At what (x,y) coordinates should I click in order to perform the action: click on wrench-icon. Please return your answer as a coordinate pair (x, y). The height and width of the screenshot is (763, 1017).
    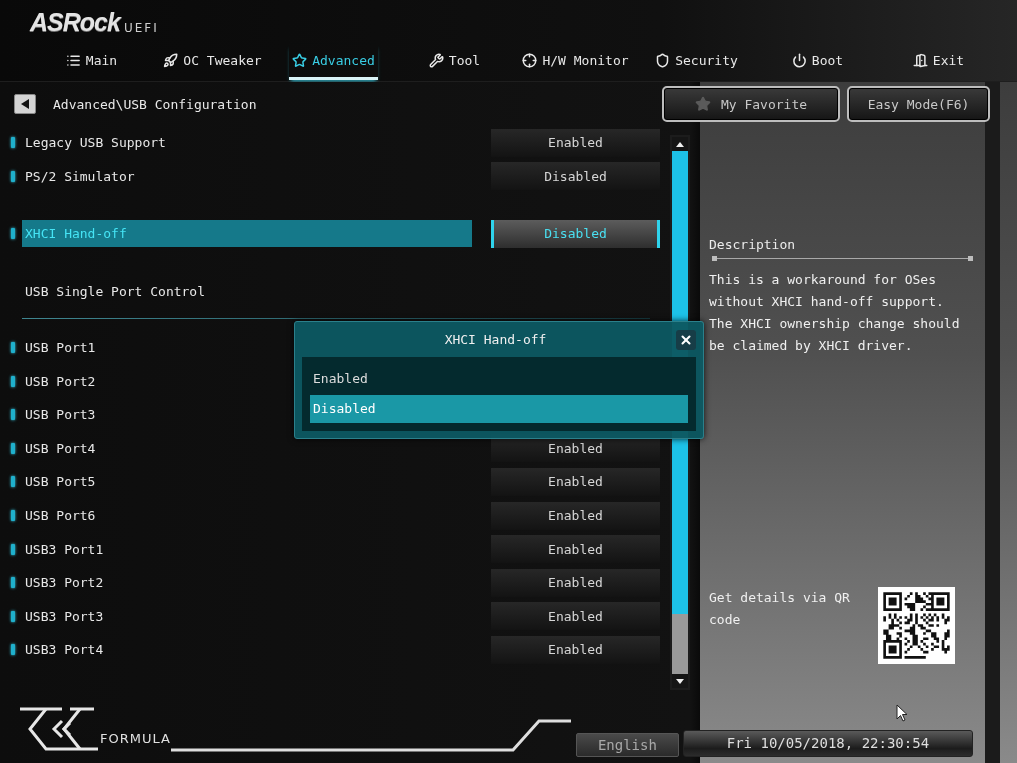
    Looking at the image, I should click on (436, 60).